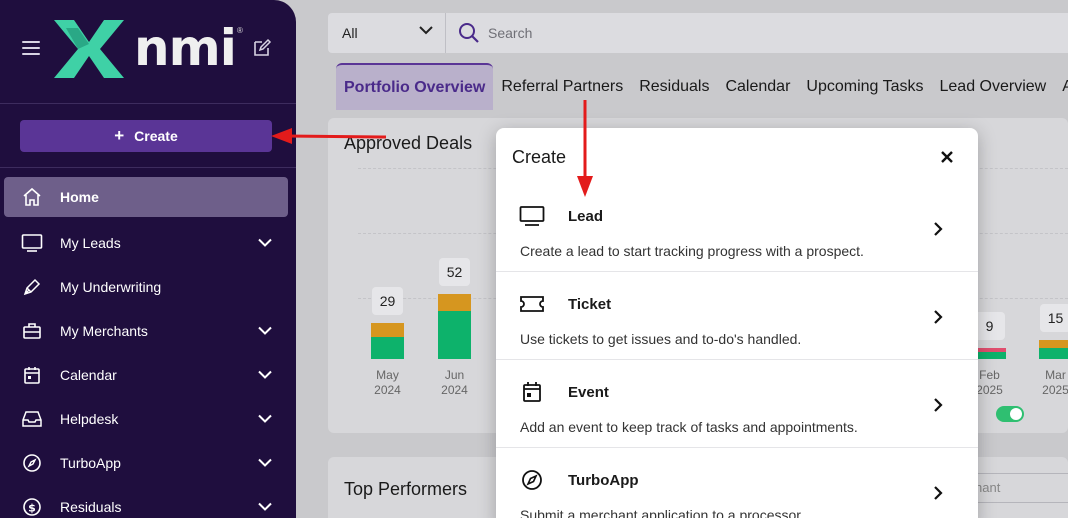 Image resolution: width=1068 pixels, height=518 pixels. Describe the element at coordinates (532, 304) in the screenshot. I see `ticket-icon` at that location.